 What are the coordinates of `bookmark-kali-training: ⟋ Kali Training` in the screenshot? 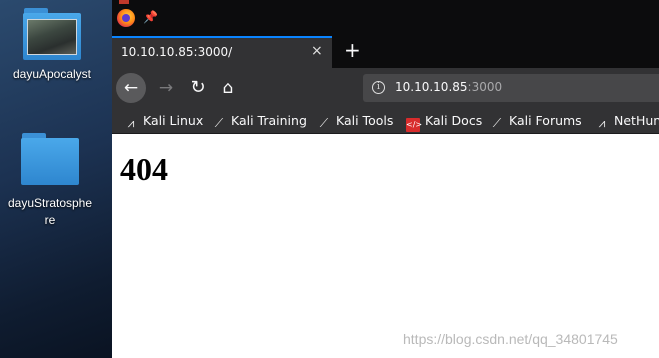 It's located at (259, 121).